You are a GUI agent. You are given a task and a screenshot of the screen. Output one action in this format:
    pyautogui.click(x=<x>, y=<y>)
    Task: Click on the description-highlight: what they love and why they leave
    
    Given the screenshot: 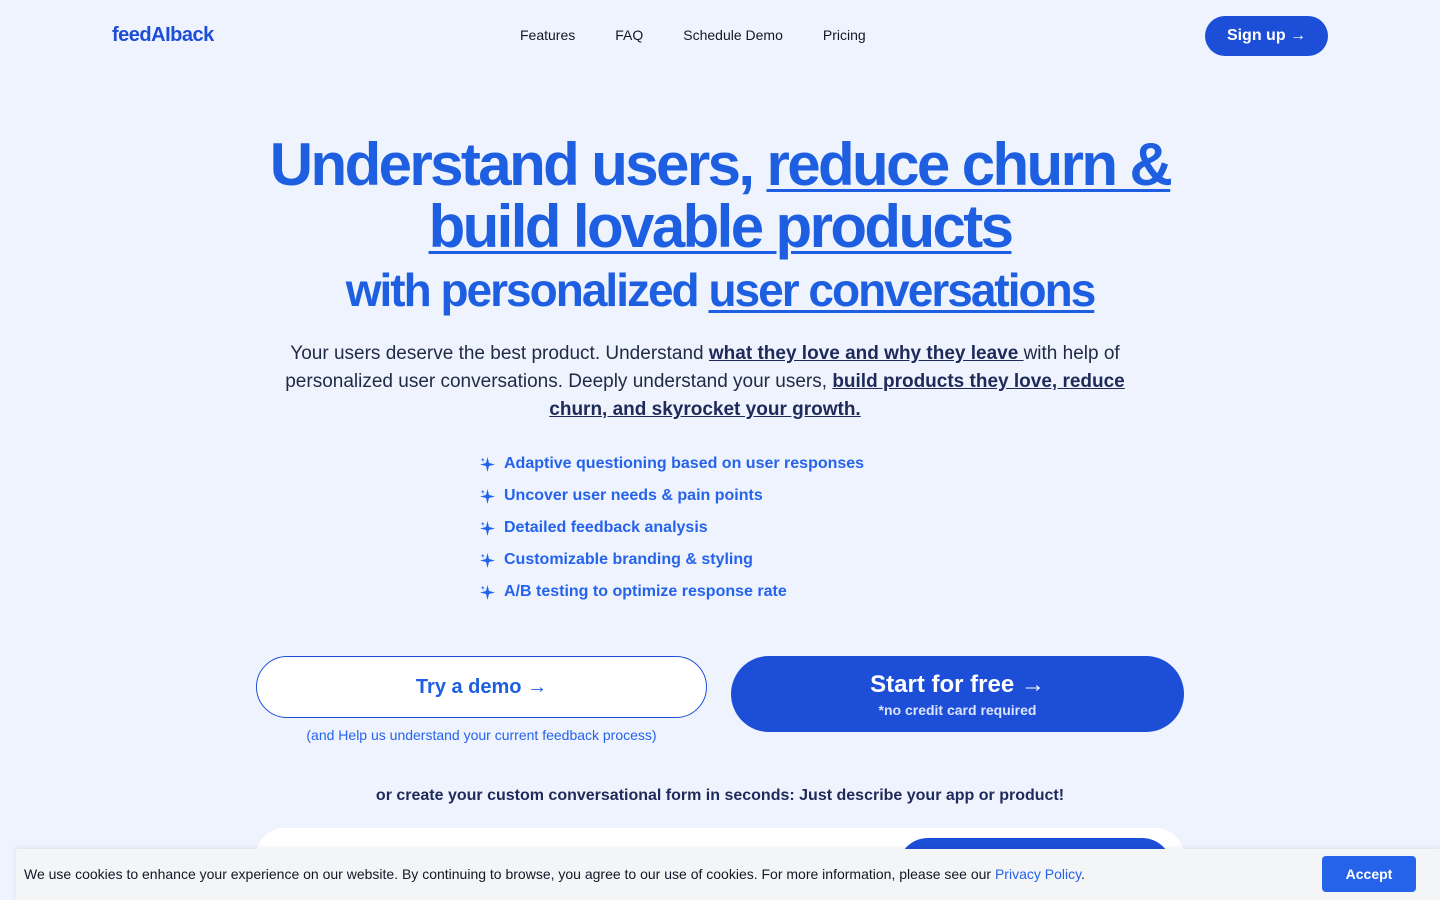 What is the action you would take?
    pyautogui.click(x=866, y=353)
    